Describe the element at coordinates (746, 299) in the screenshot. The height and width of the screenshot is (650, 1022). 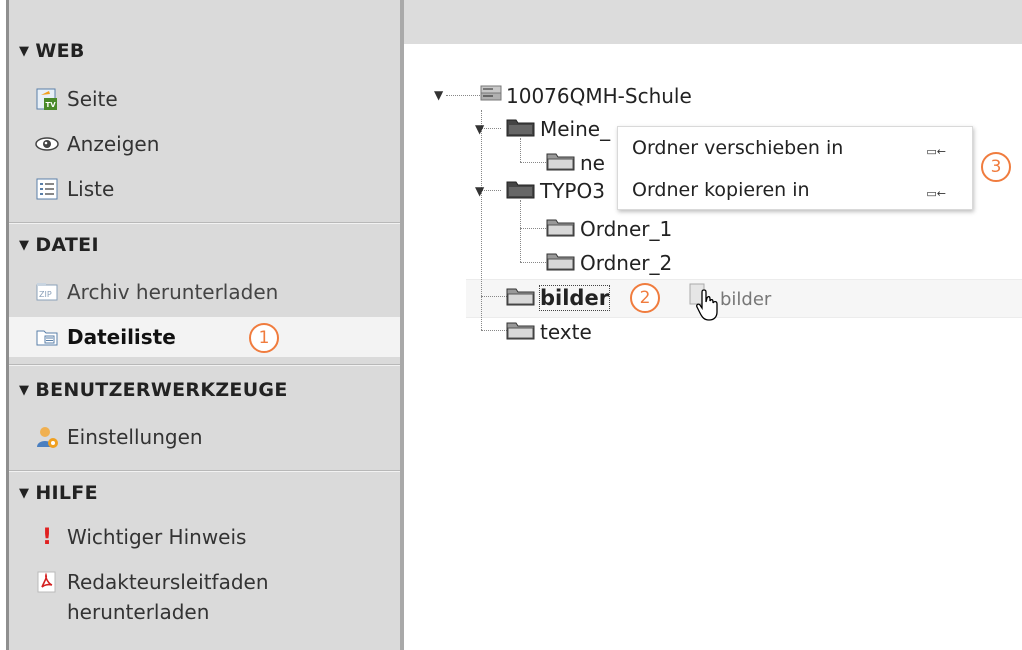
I see `drag-ghost-label: bilder` at that location.